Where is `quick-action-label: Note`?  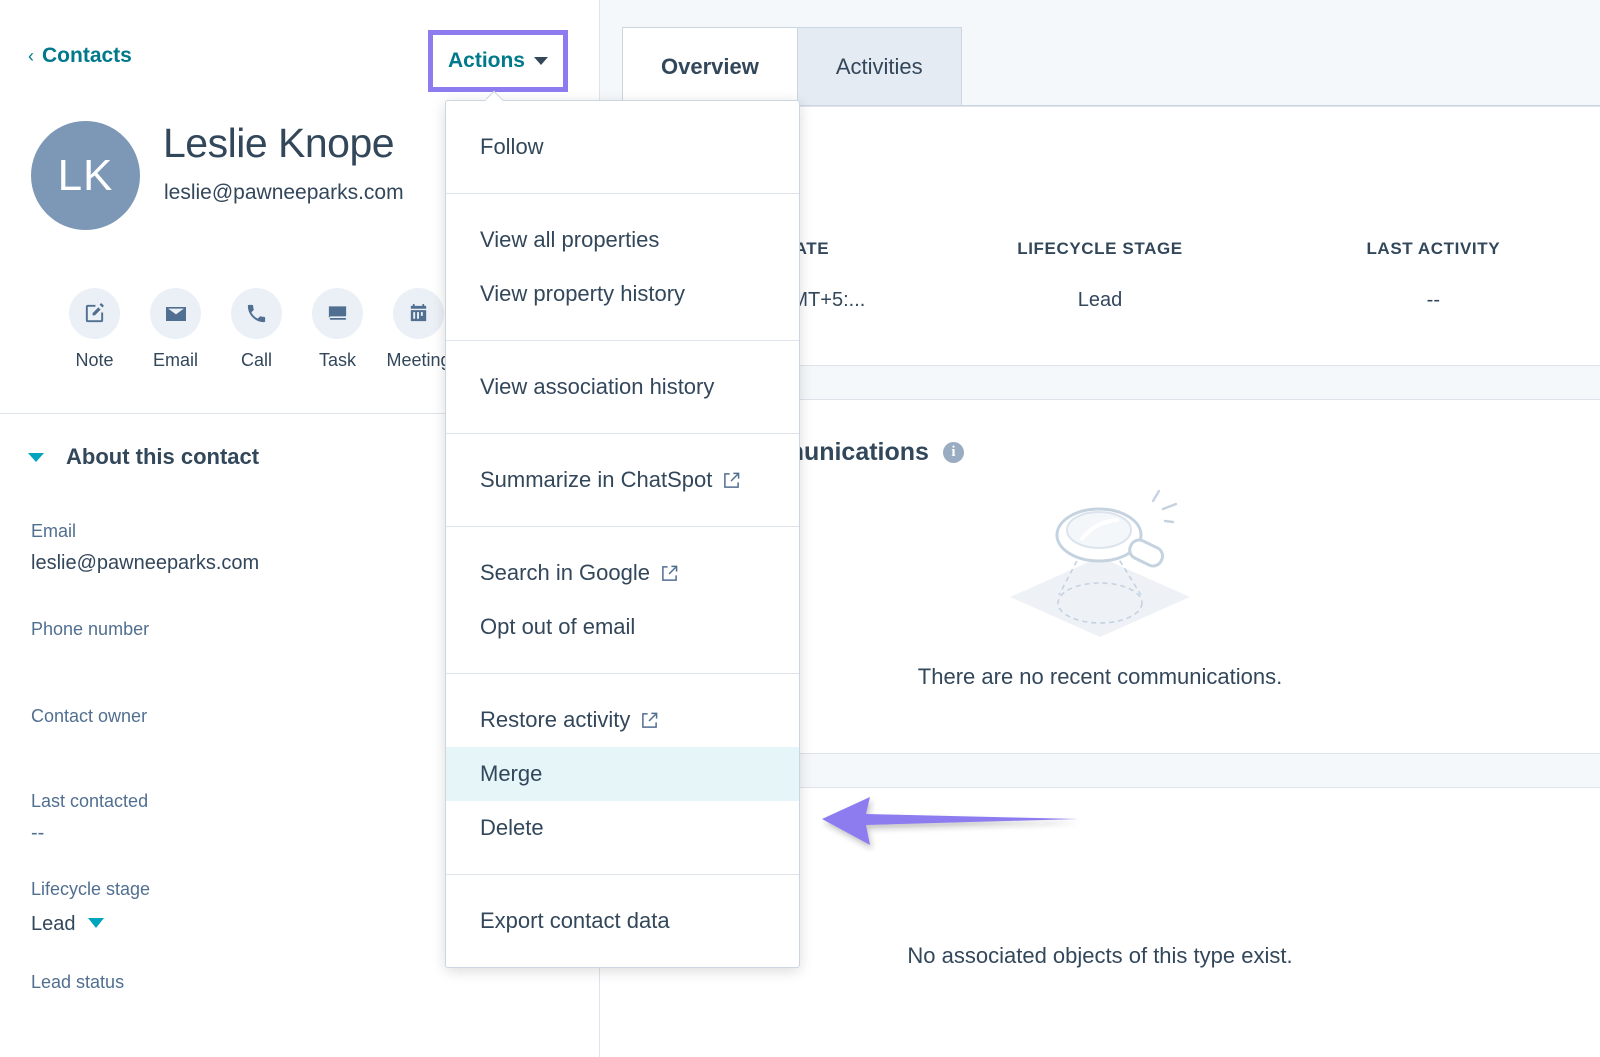 quick-action-label: Note is located at coordinates (94, 360).